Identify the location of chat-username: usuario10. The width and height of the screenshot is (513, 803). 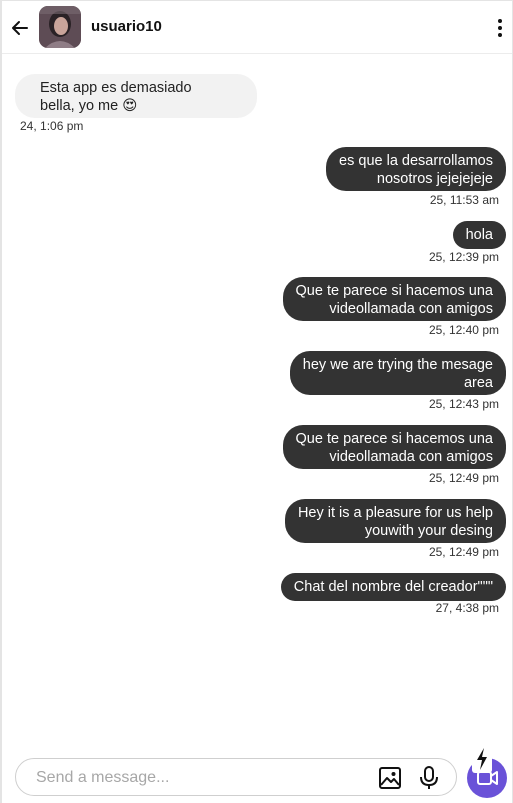
(126, 26).